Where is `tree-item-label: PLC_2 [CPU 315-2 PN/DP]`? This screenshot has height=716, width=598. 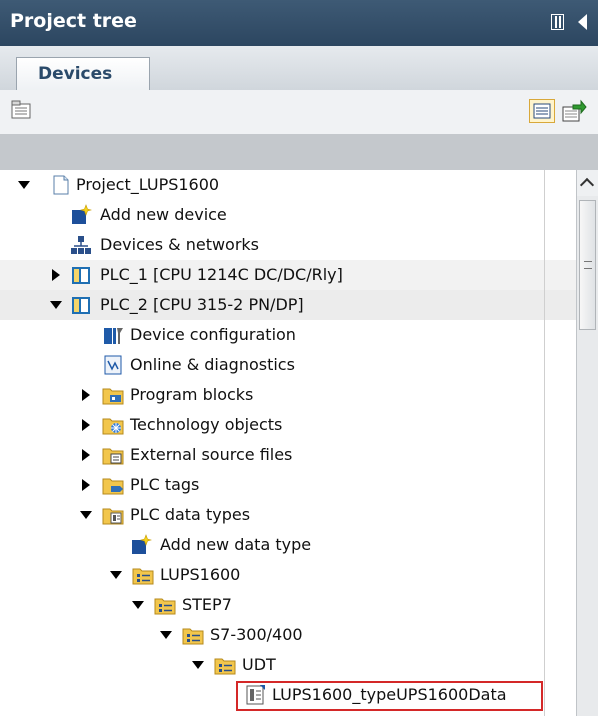 tree-item-label: PLC_2 [CPU 315-2 PN/DP] is located at coordinates (202, 304).